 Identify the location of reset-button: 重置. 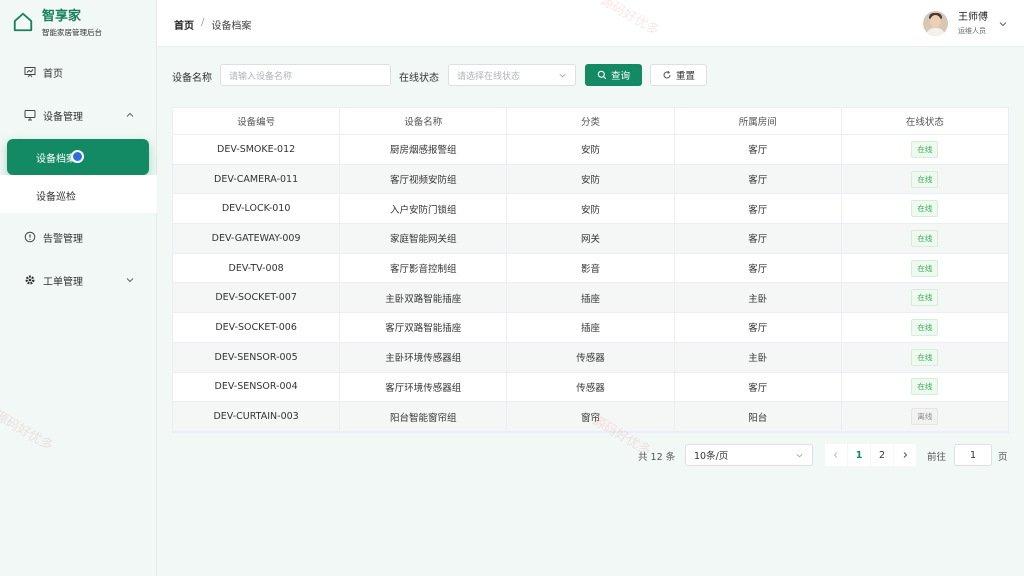
(678, 75).